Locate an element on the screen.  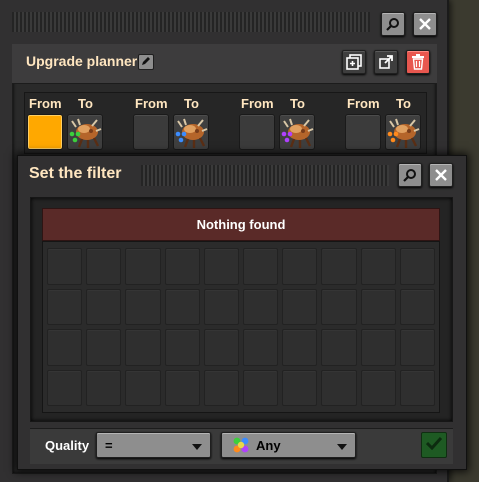
blue-quality-icon is located at coordinates (181, 139).